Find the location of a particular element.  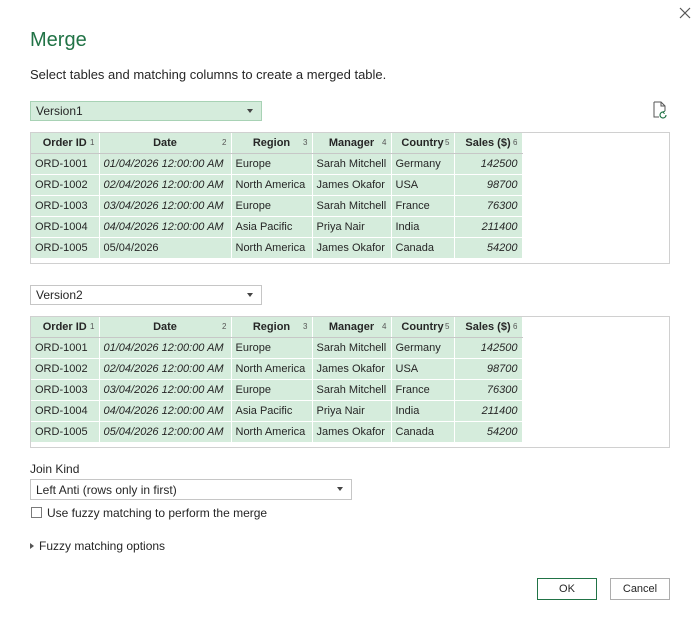

ok-button: OK is located at coordinates (567, 589).